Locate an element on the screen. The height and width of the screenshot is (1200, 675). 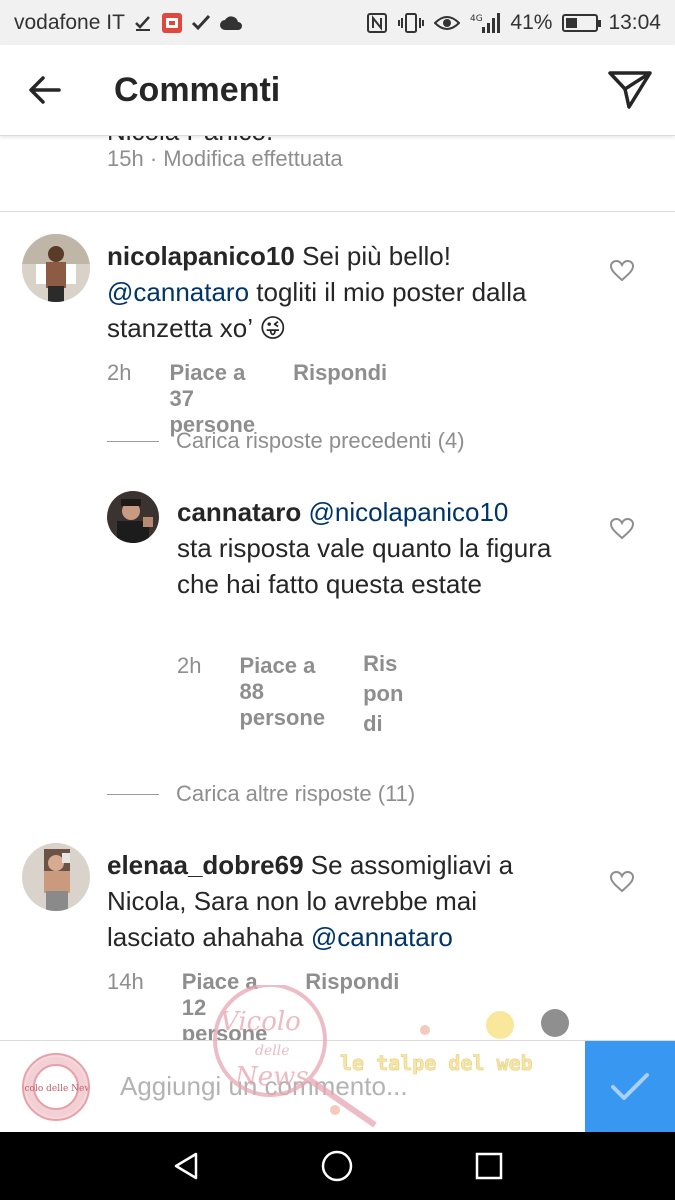
likes-count: Piace a 37 persone is located at coordinates (212, 399).